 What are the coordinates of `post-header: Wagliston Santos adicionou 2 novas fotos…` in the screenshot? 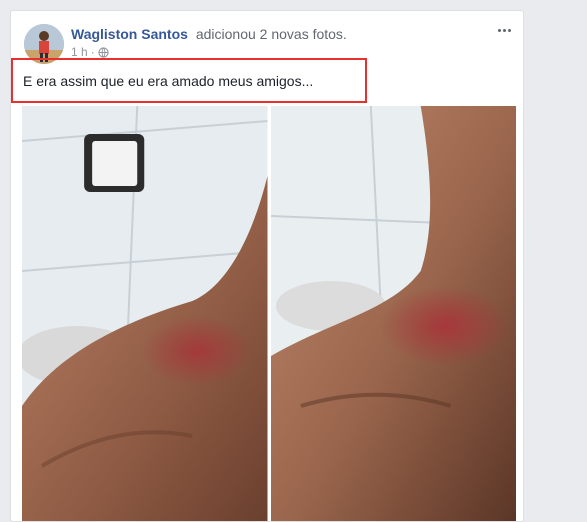 It's located at (209, 34).